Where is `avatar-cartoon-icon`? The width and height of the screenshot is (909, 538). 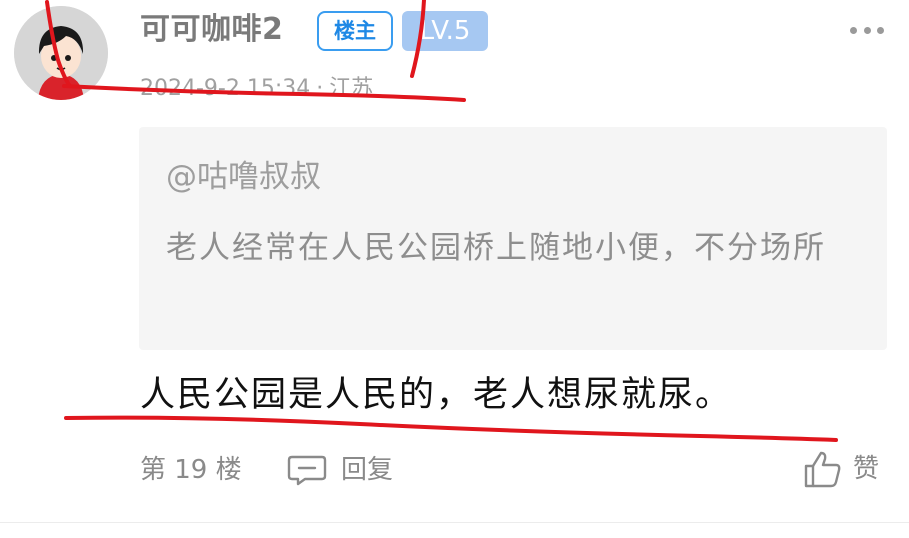 avatar-cartoon-icon is located at coordinates (61, 53).